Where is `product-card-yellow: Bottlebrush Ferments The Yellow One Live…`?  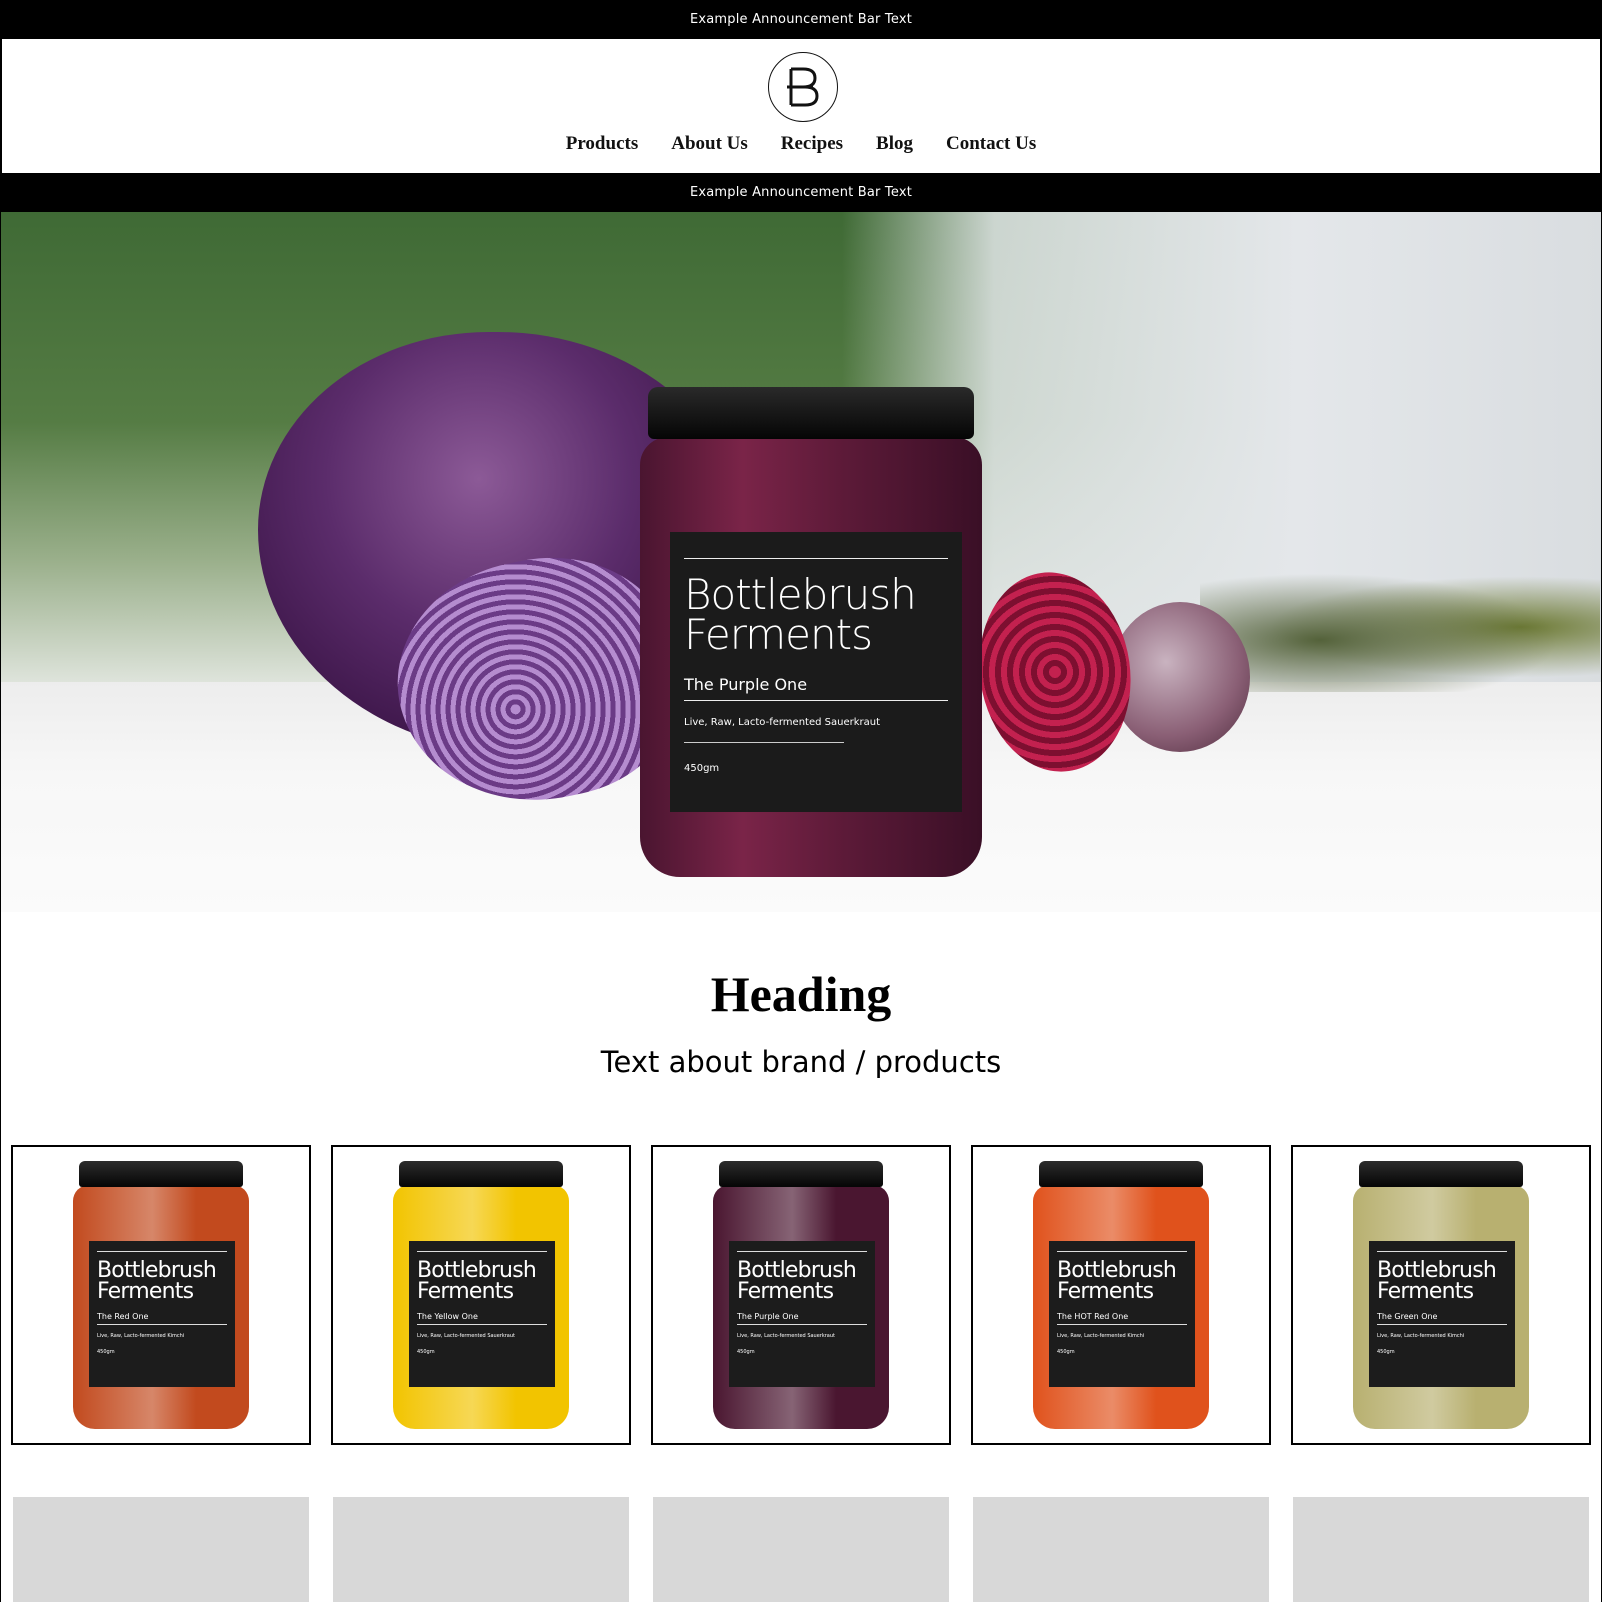
product-card-yellow: Bottlebrush Ferments The Yellow One Live… is located at coordinates (481, 1295).